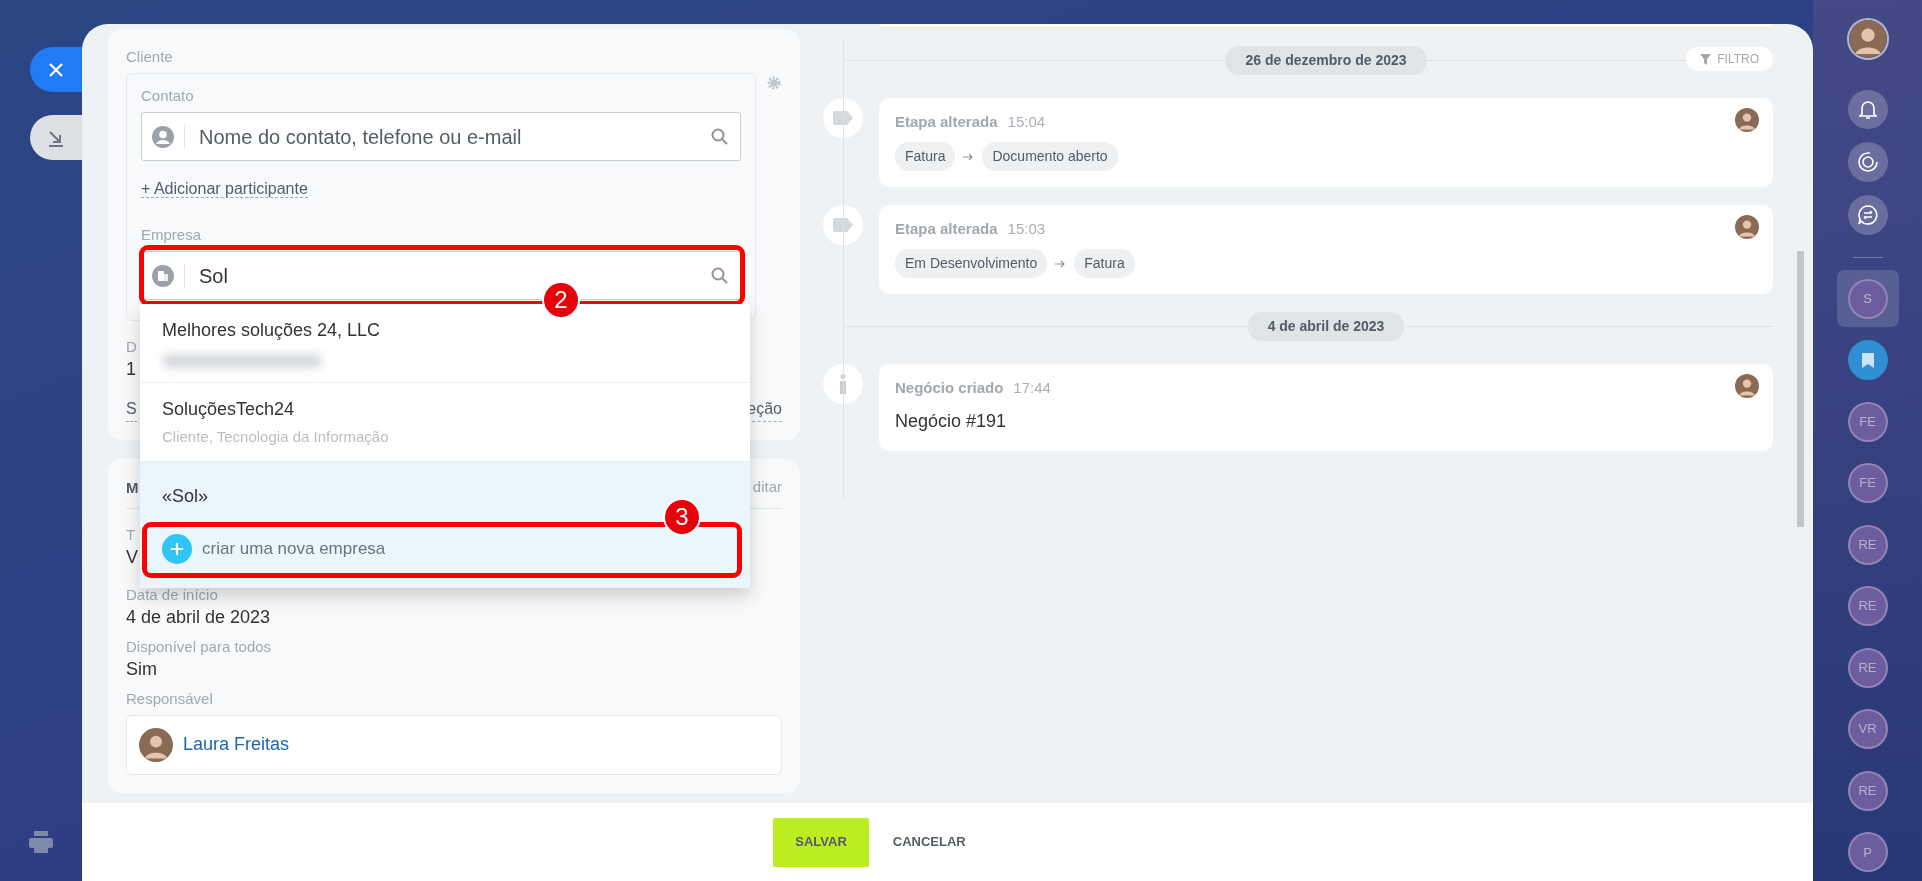  What do you see at coordinates (929, 842) in the screenshot?
I see `cancel-button: CANCELAR` at bounding box center [929, 842].